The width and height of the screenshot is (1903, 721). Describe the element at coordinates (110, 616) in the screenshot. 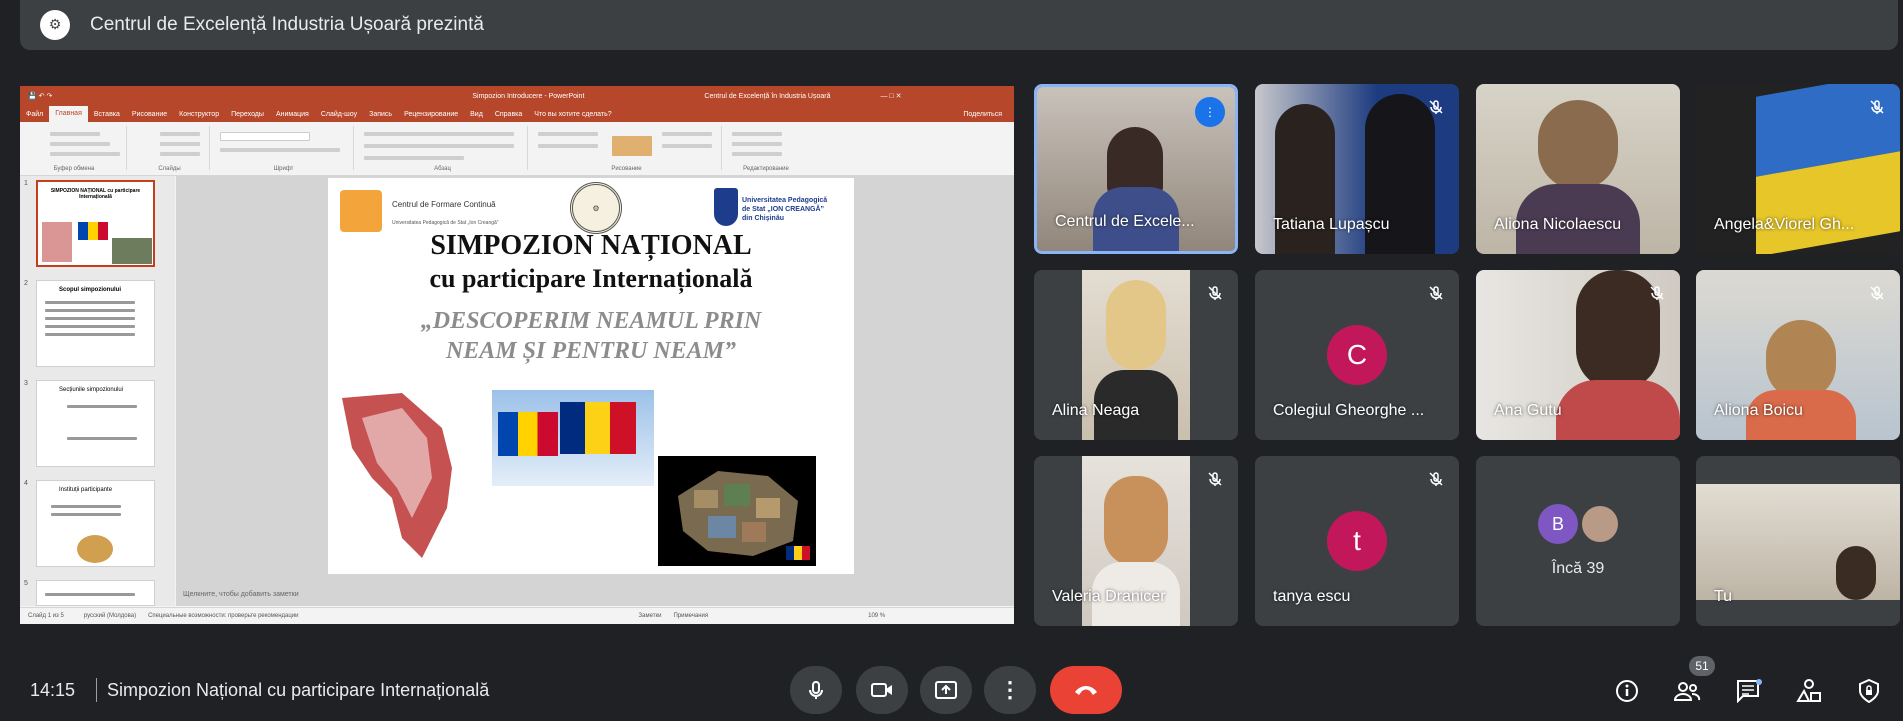

I see `ppt-language: русский (Молдова)` at that location.